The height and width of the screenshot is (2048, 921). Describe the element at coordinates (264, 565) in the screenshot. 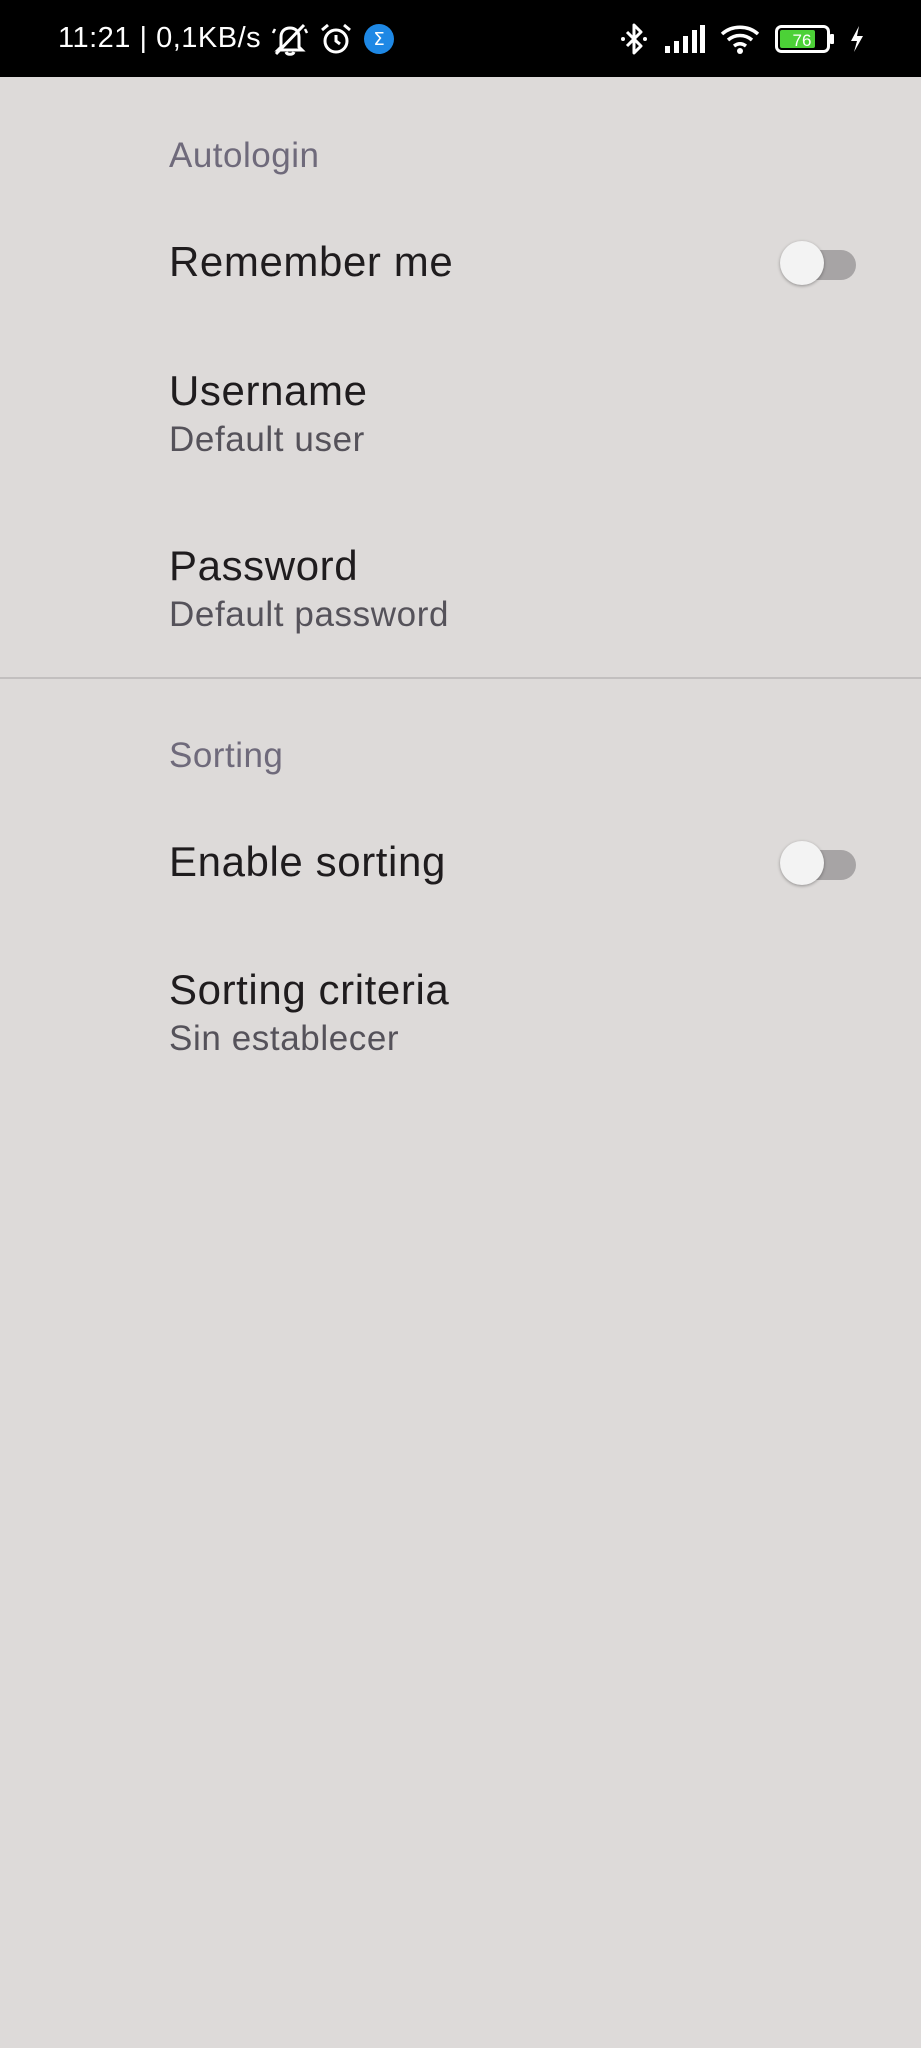

I see `password-title: Password` at that location.